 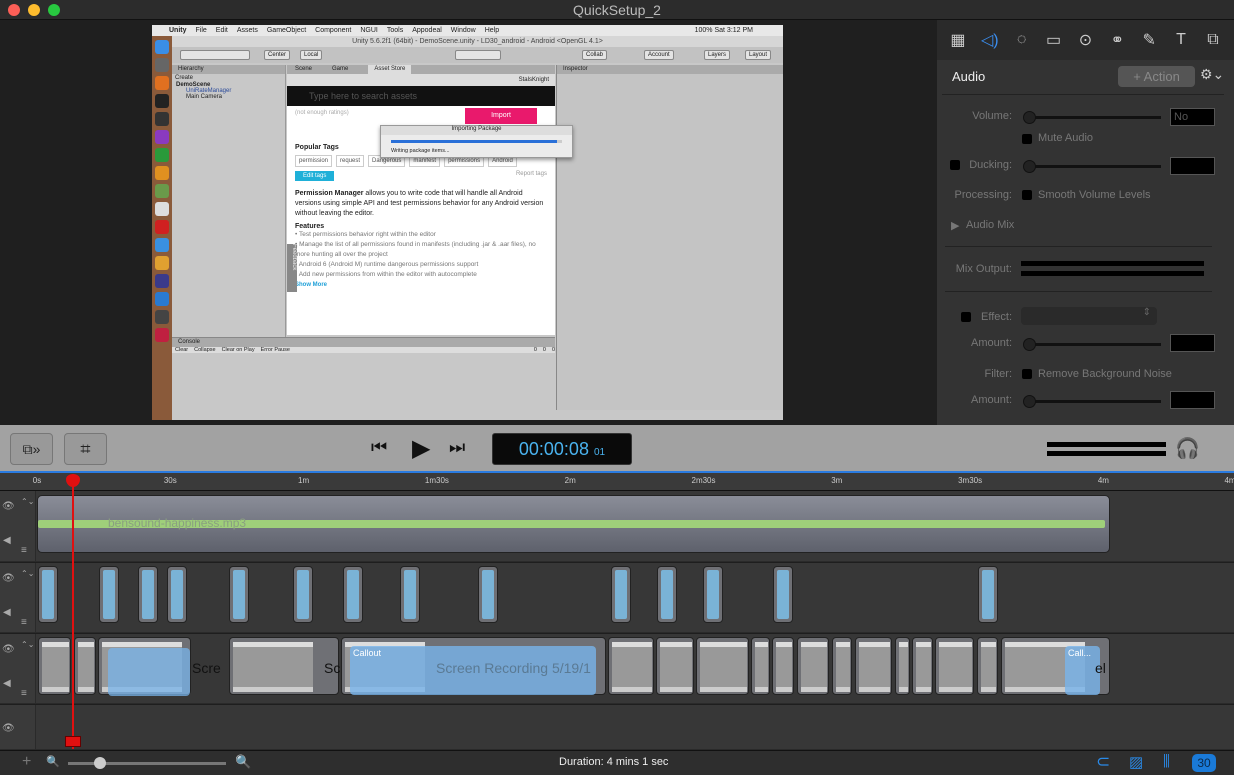 I want to click on annotation-pencil-icon: ✎, so click(x=1149, y=40).